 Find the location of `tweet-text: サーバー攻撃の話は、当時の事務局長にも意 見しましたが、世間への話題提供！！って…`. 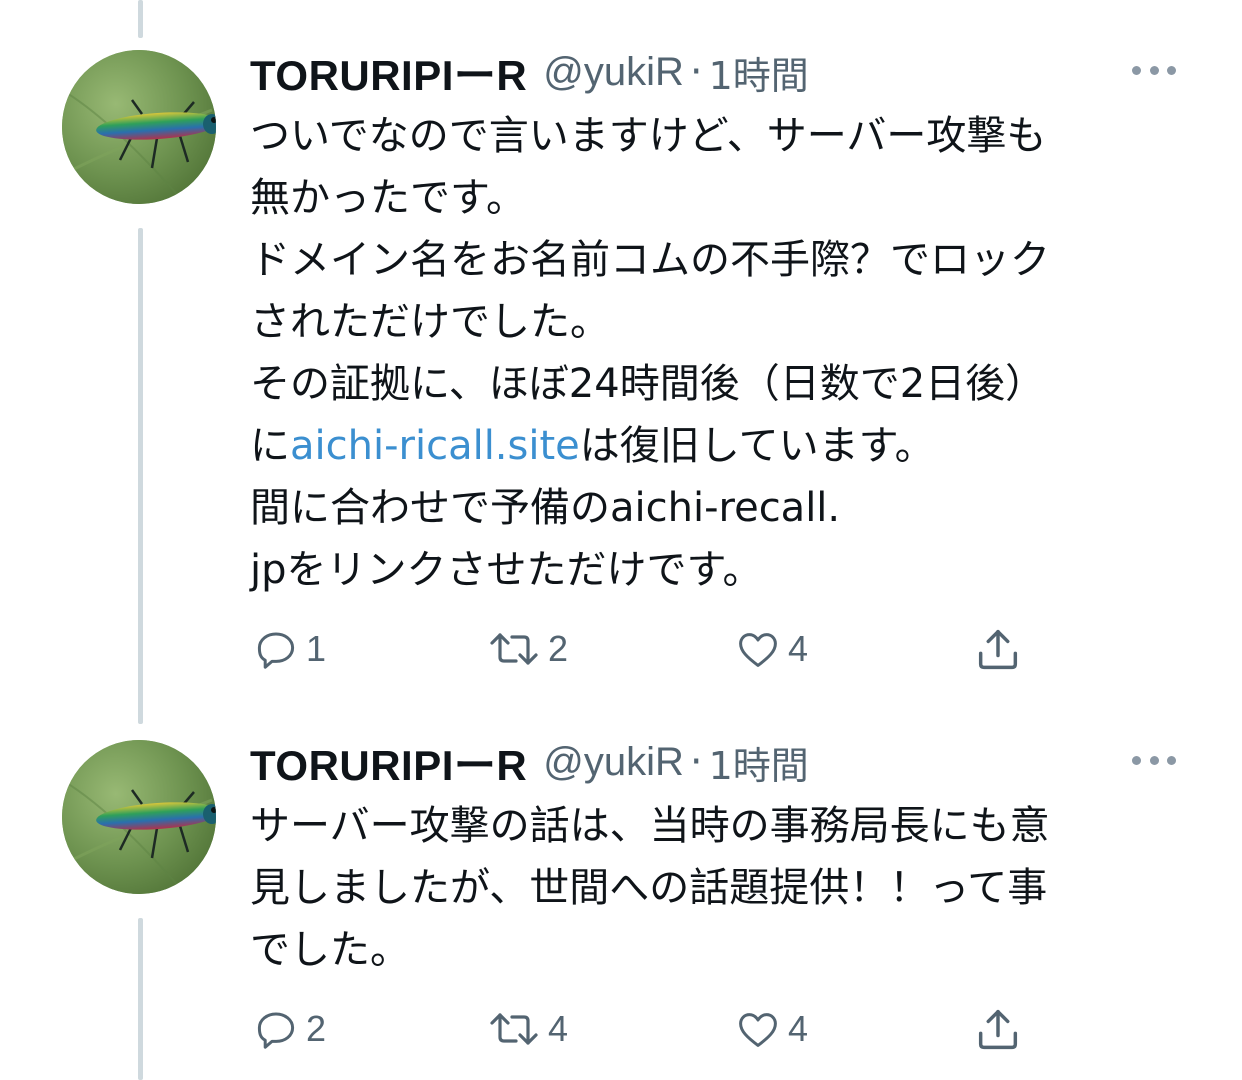

tweet-text: サーバー攻撃の話は、当時の事務局長にも意 見しましたが、世間への話題提供！！って… is located at coordinates (720, 888).